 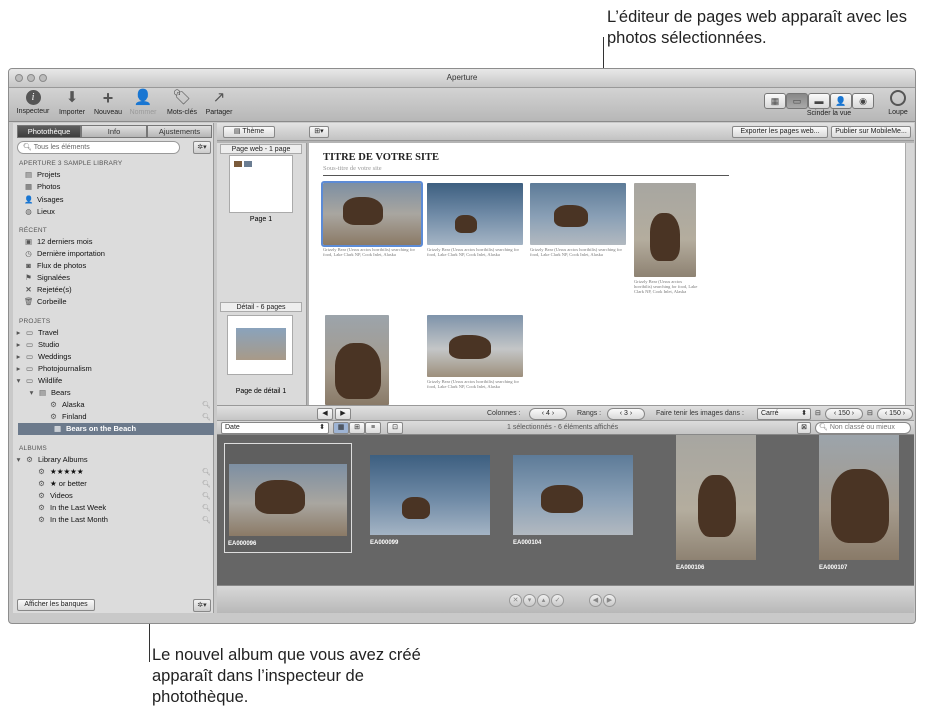 I want to click on sidebar-item-photo-stream: ◙ Flux de photos, so click(x=55, y=266).